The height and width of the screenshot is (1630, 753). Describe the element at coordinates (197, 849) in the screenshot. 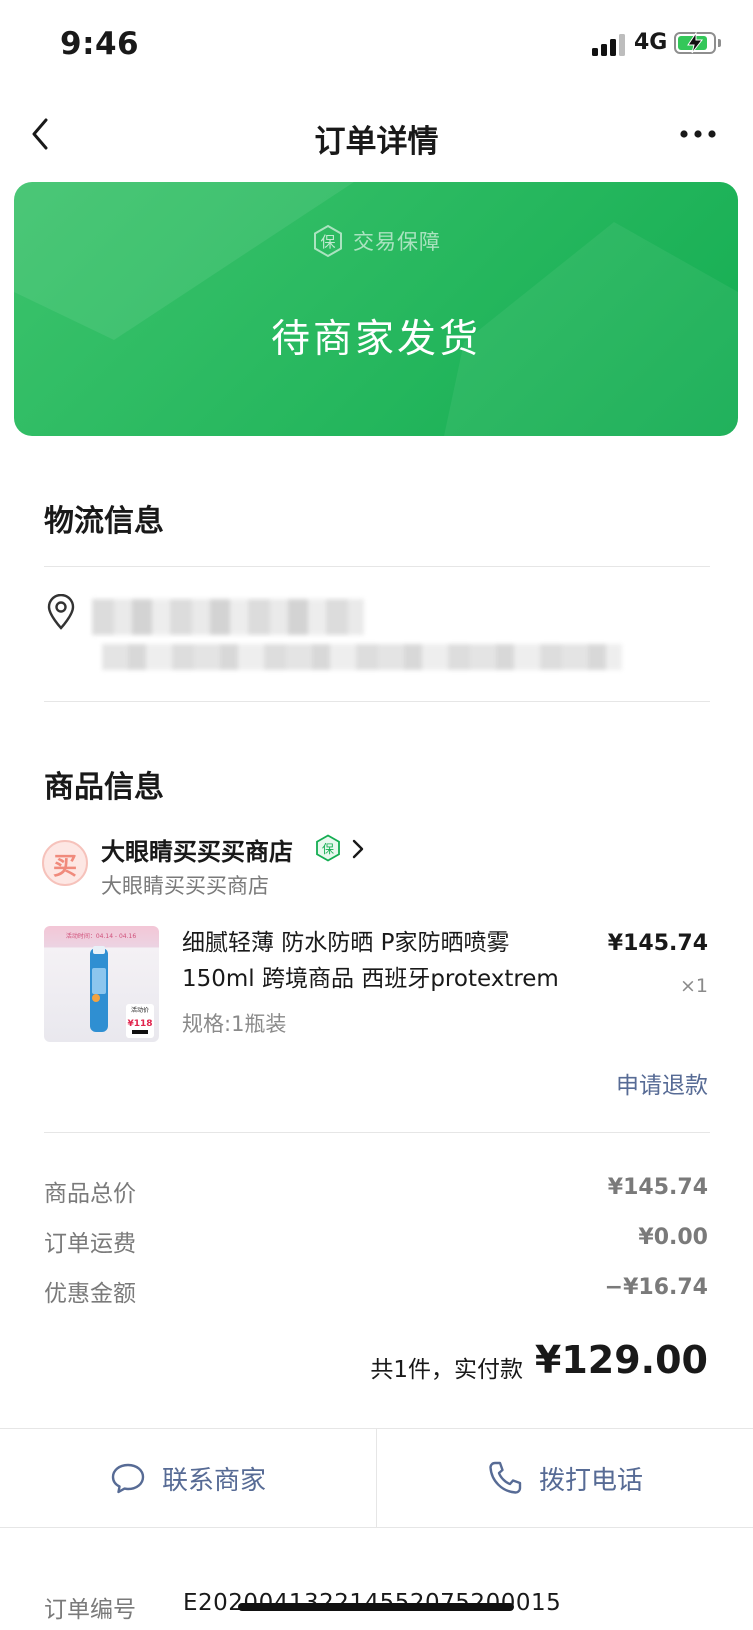

I see `shop-name: 大眼睛买买买商店` at that location.